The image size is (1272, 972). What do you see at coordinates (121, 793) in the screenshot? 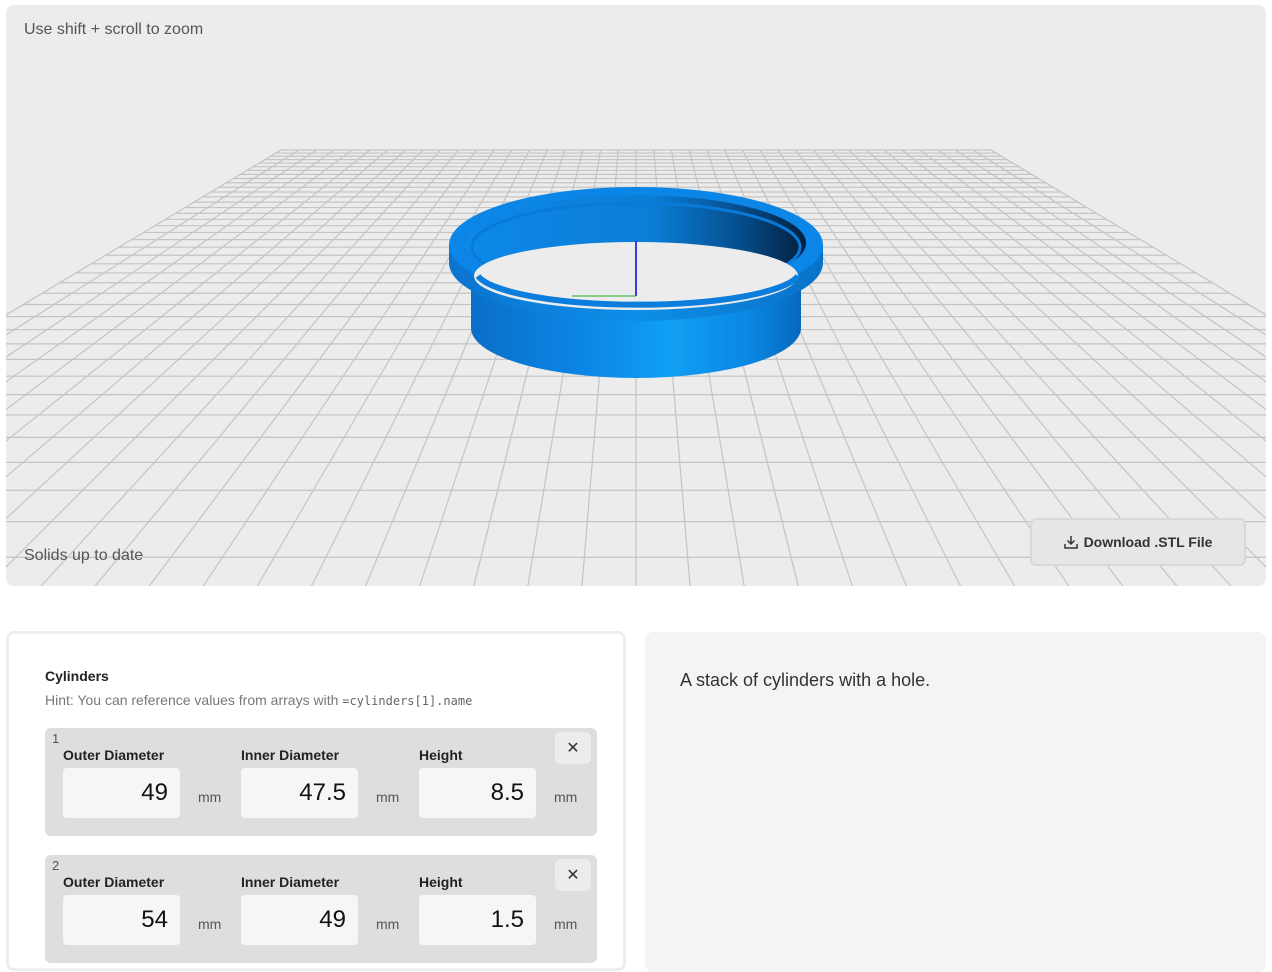
I see `outer-diameter-input: 49` at bounding box center [121, 793].